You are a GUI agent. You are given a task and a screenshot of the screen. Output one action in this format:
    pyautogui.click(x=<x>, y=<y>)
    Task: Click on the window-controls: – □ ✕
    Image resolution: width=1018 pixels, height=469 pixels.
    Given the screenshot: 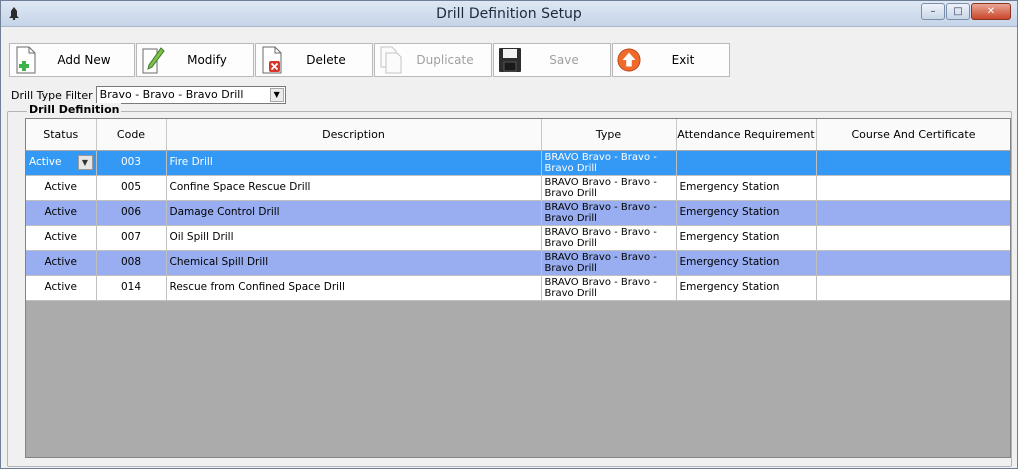 What is the action you would take?
    pyautogui.click(x=965, y=11)
    